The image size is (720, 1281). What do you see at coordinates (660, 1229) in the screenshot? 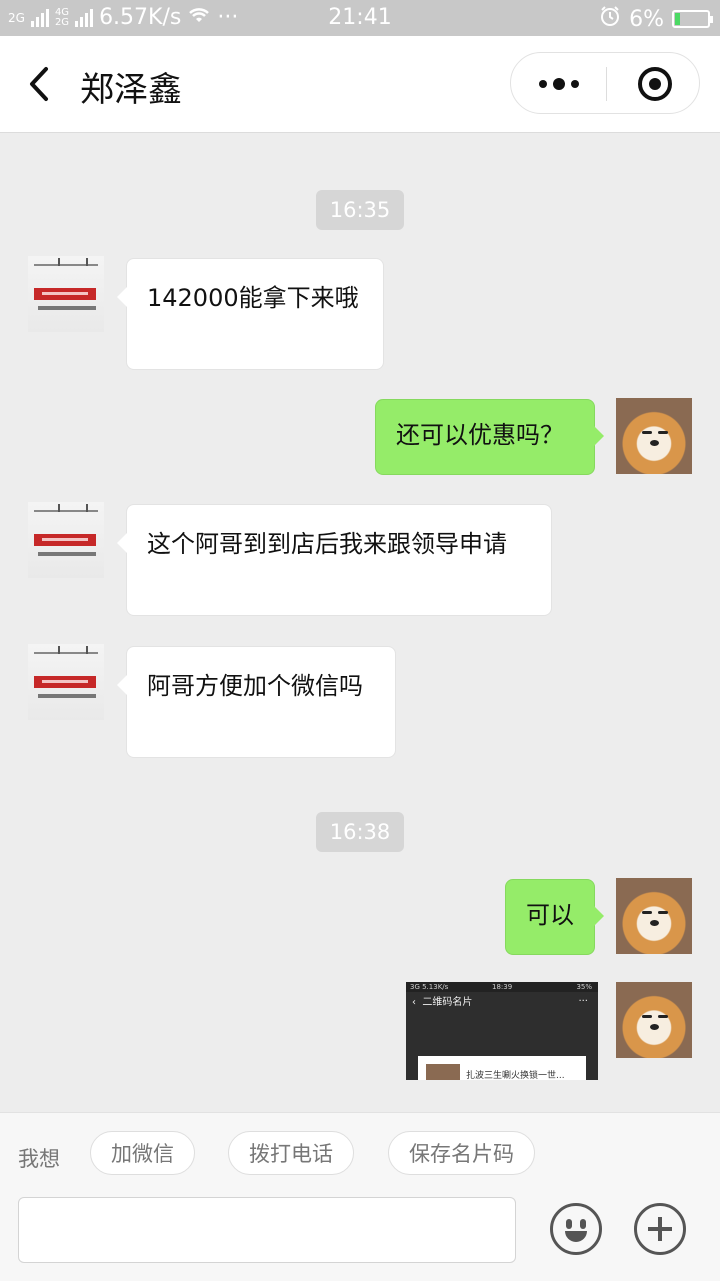
I see `add-more-icon` at bounding box center [660, 1229].